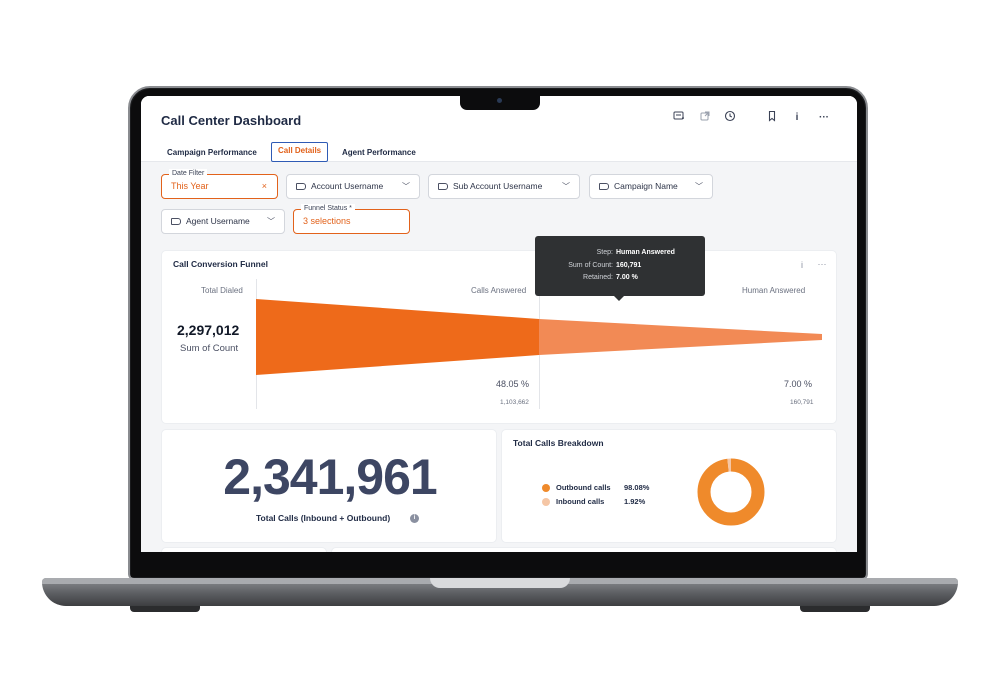 This screenshot has height=700, width=1000. What do you see at coordinates (604, 252) in the screenshot?
I see `tooltip-key: Step:` at bounding box center [604, 252].